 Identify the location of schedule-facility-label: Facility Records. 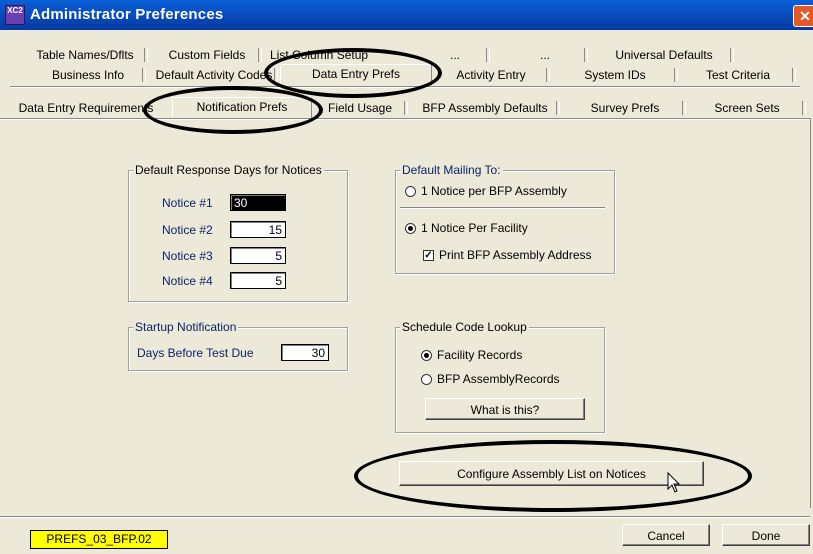
(479, 355).